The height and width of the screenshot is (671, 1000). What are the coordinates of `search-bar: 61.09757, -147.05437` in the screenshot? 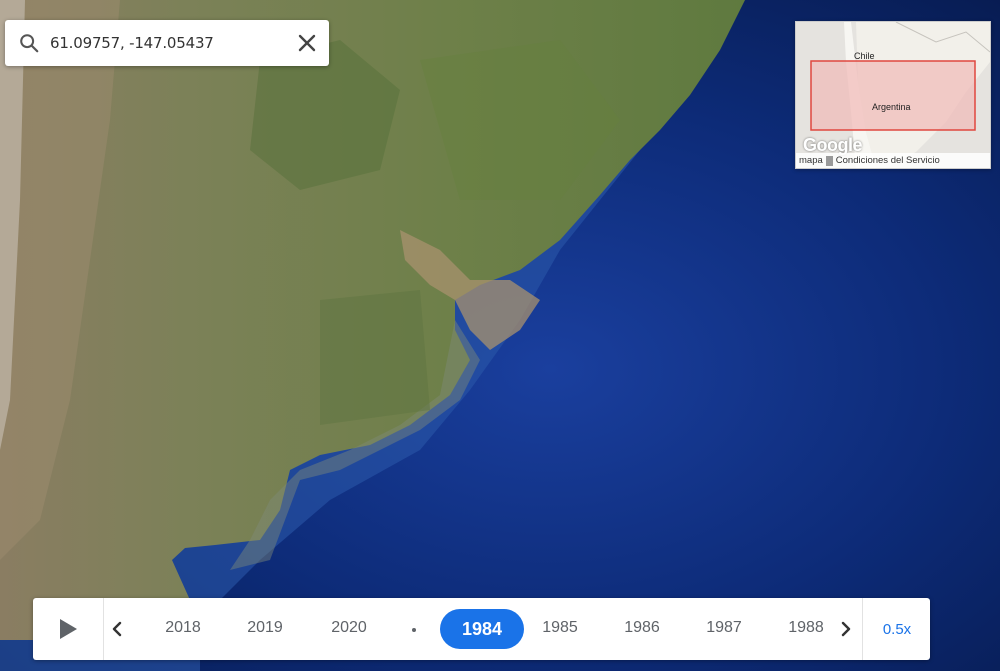 It's located at (167, 43).